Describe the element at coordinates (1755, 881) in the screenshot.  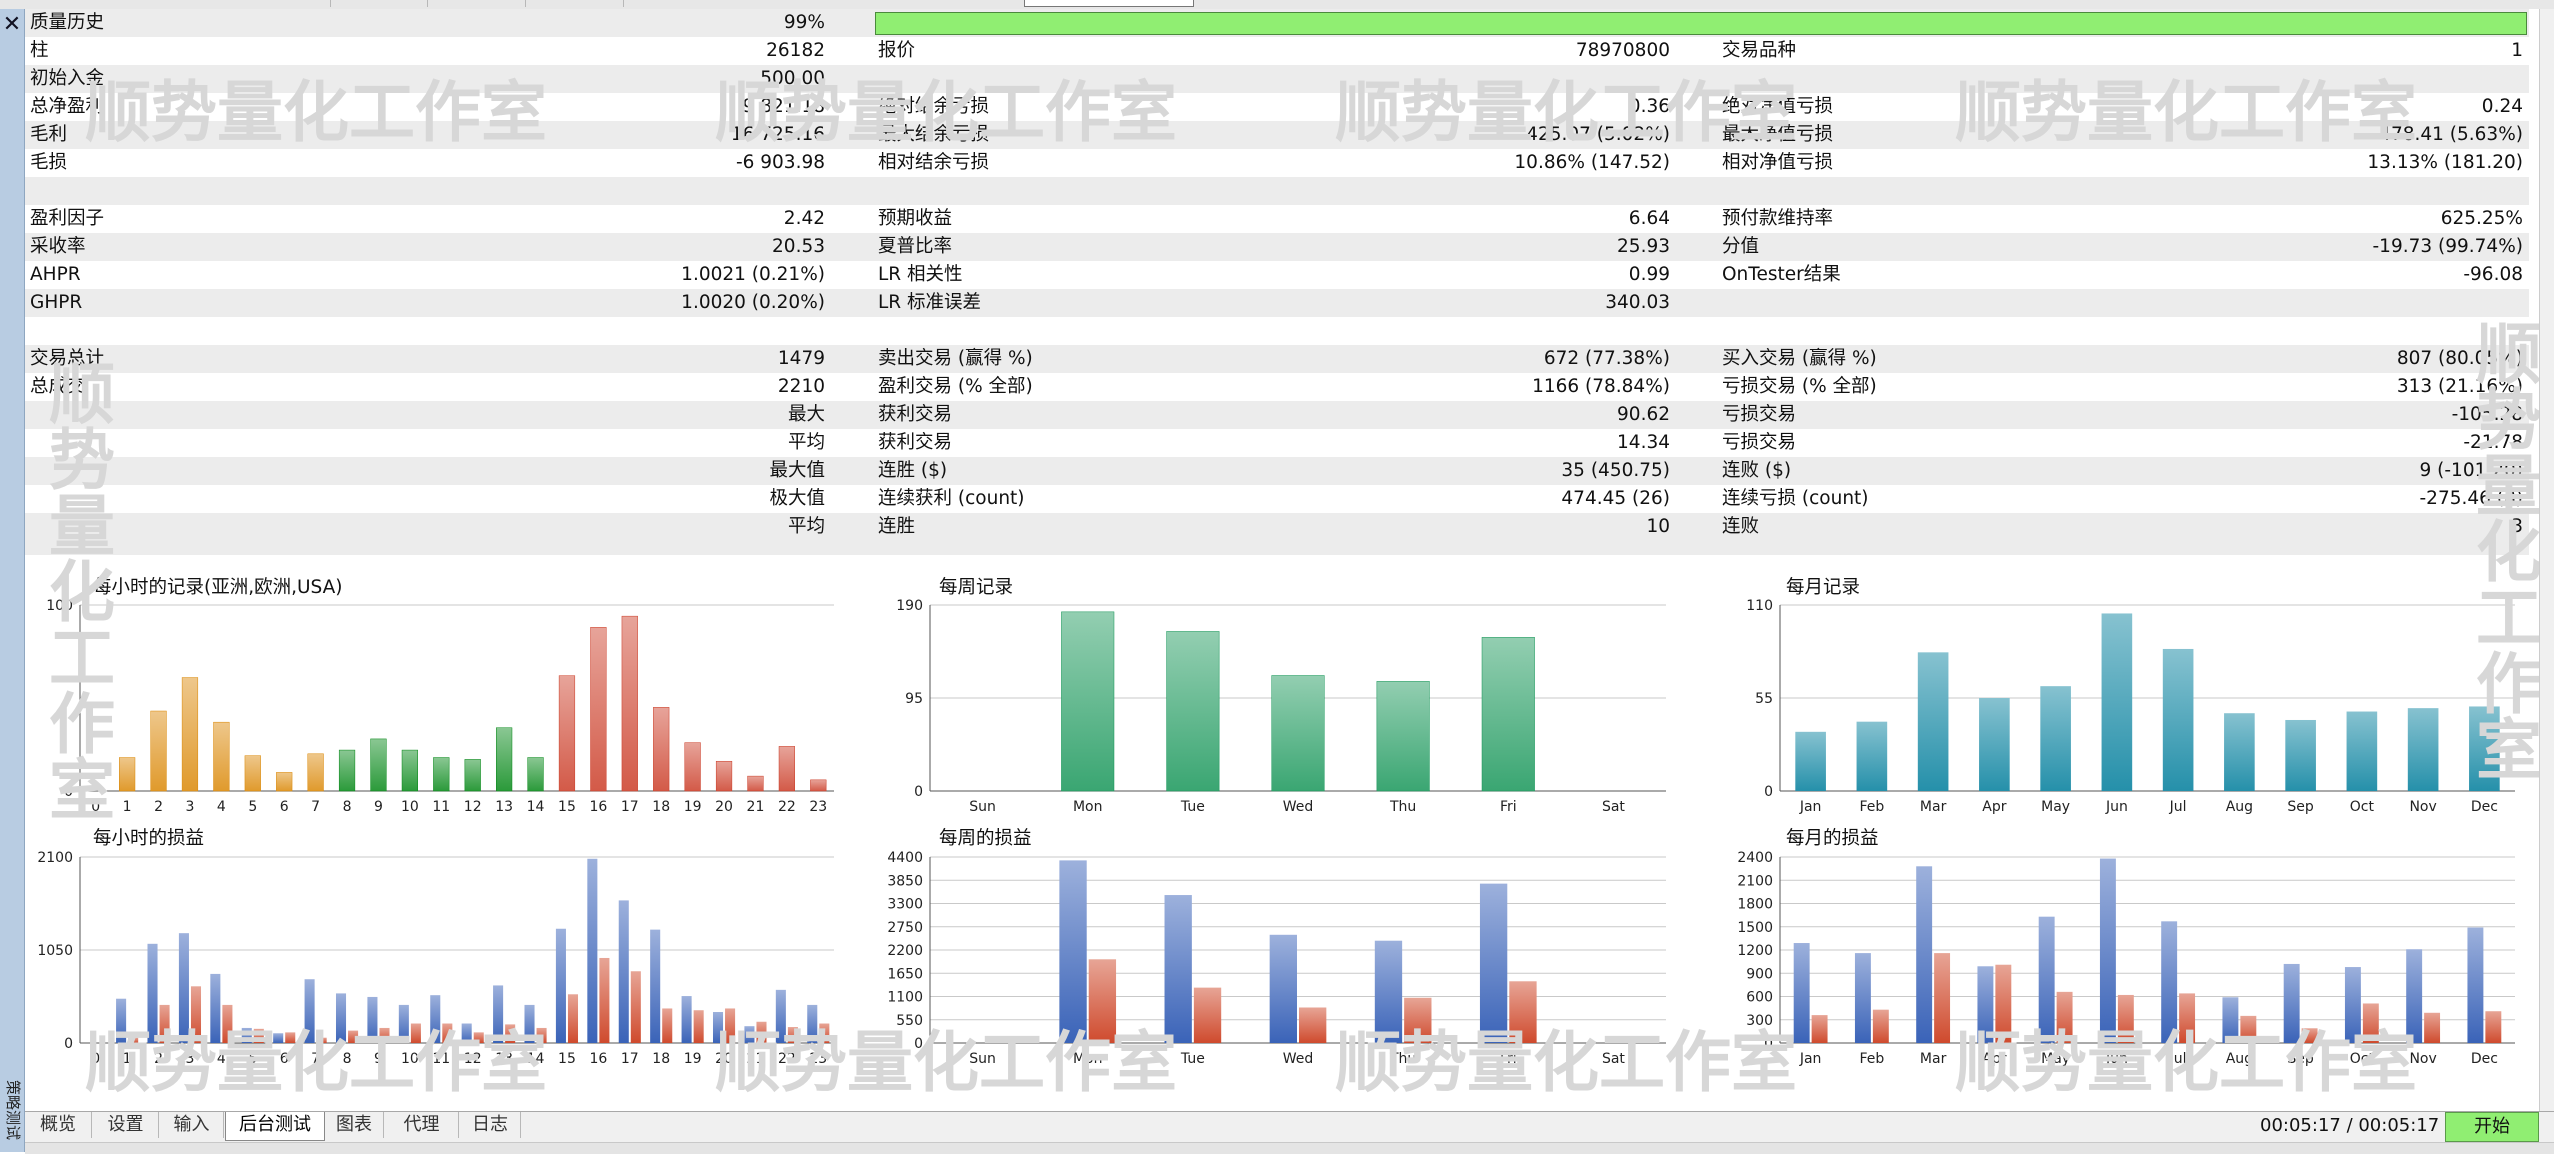
I see `y-tick-label: 2100` at that location.